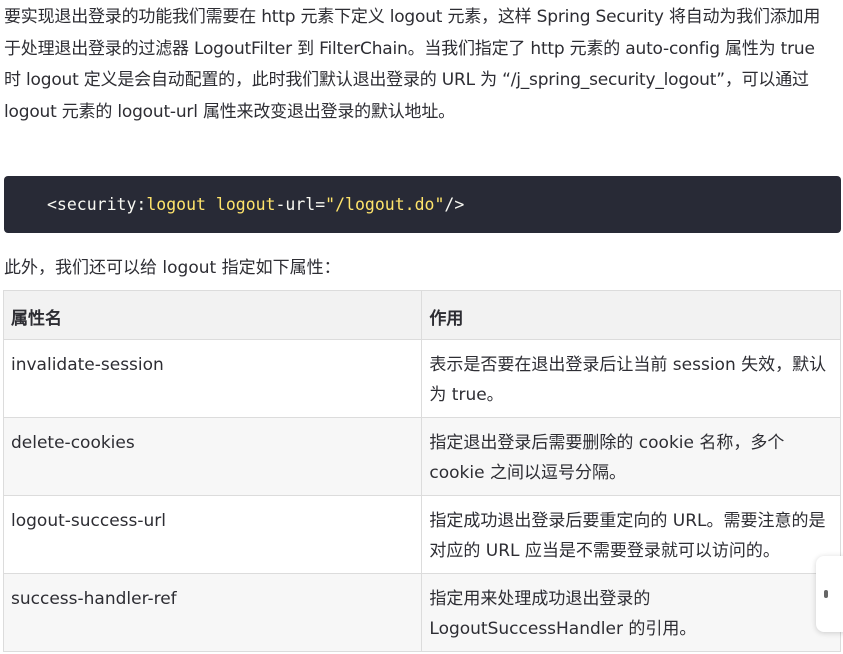  What do you see at coordinates (826, 594) in the screenshot?
I see `widget-handle-icon` at bounding box center [826, 594].